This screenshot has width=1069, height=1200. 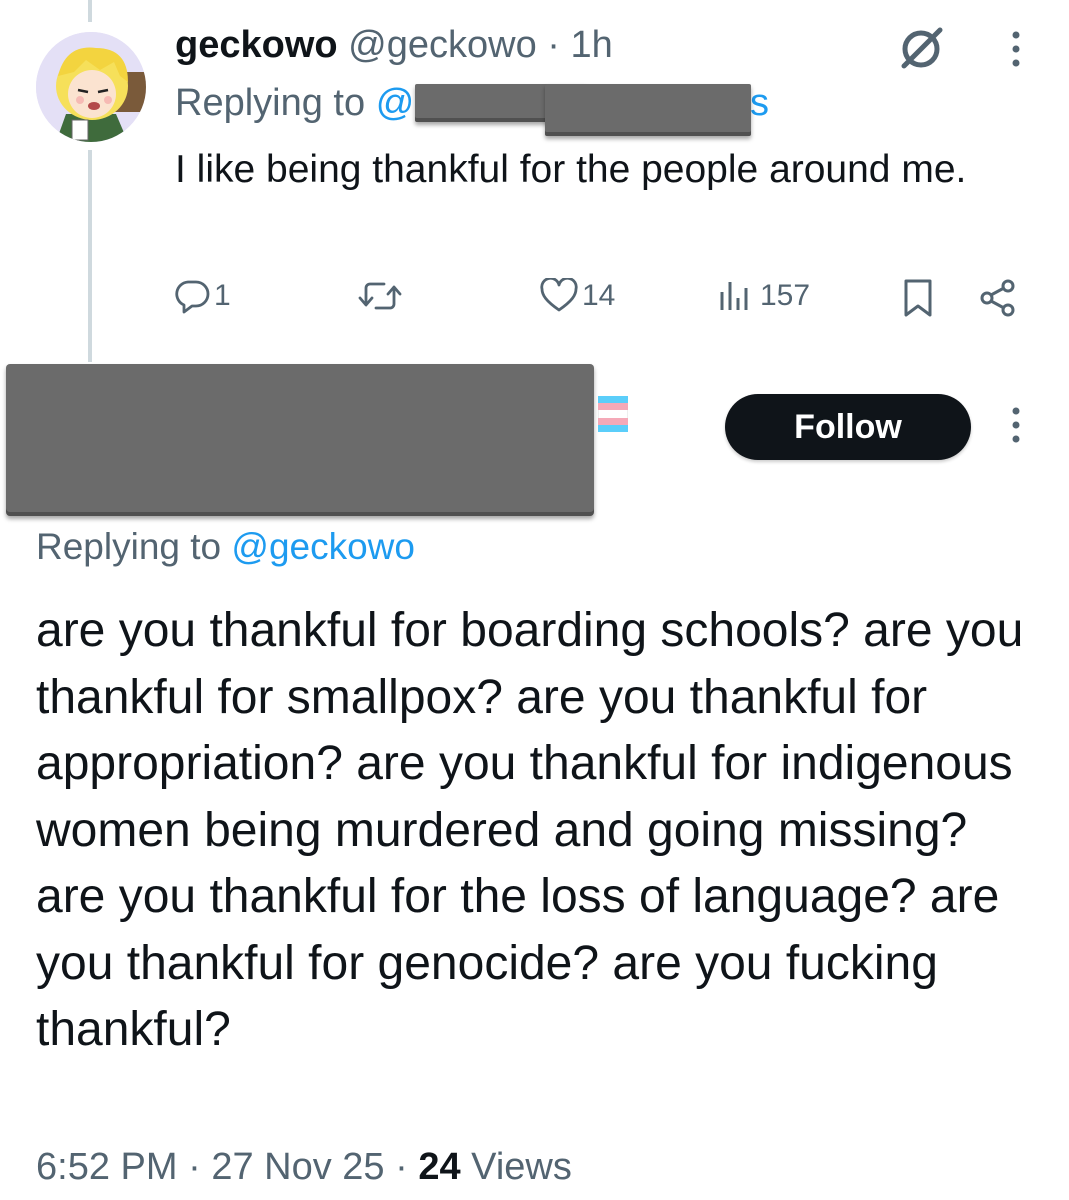 What do you see at coordinates (734, 296) in the screenshot?
I see `views-icon` at bounding box center [734, 296].